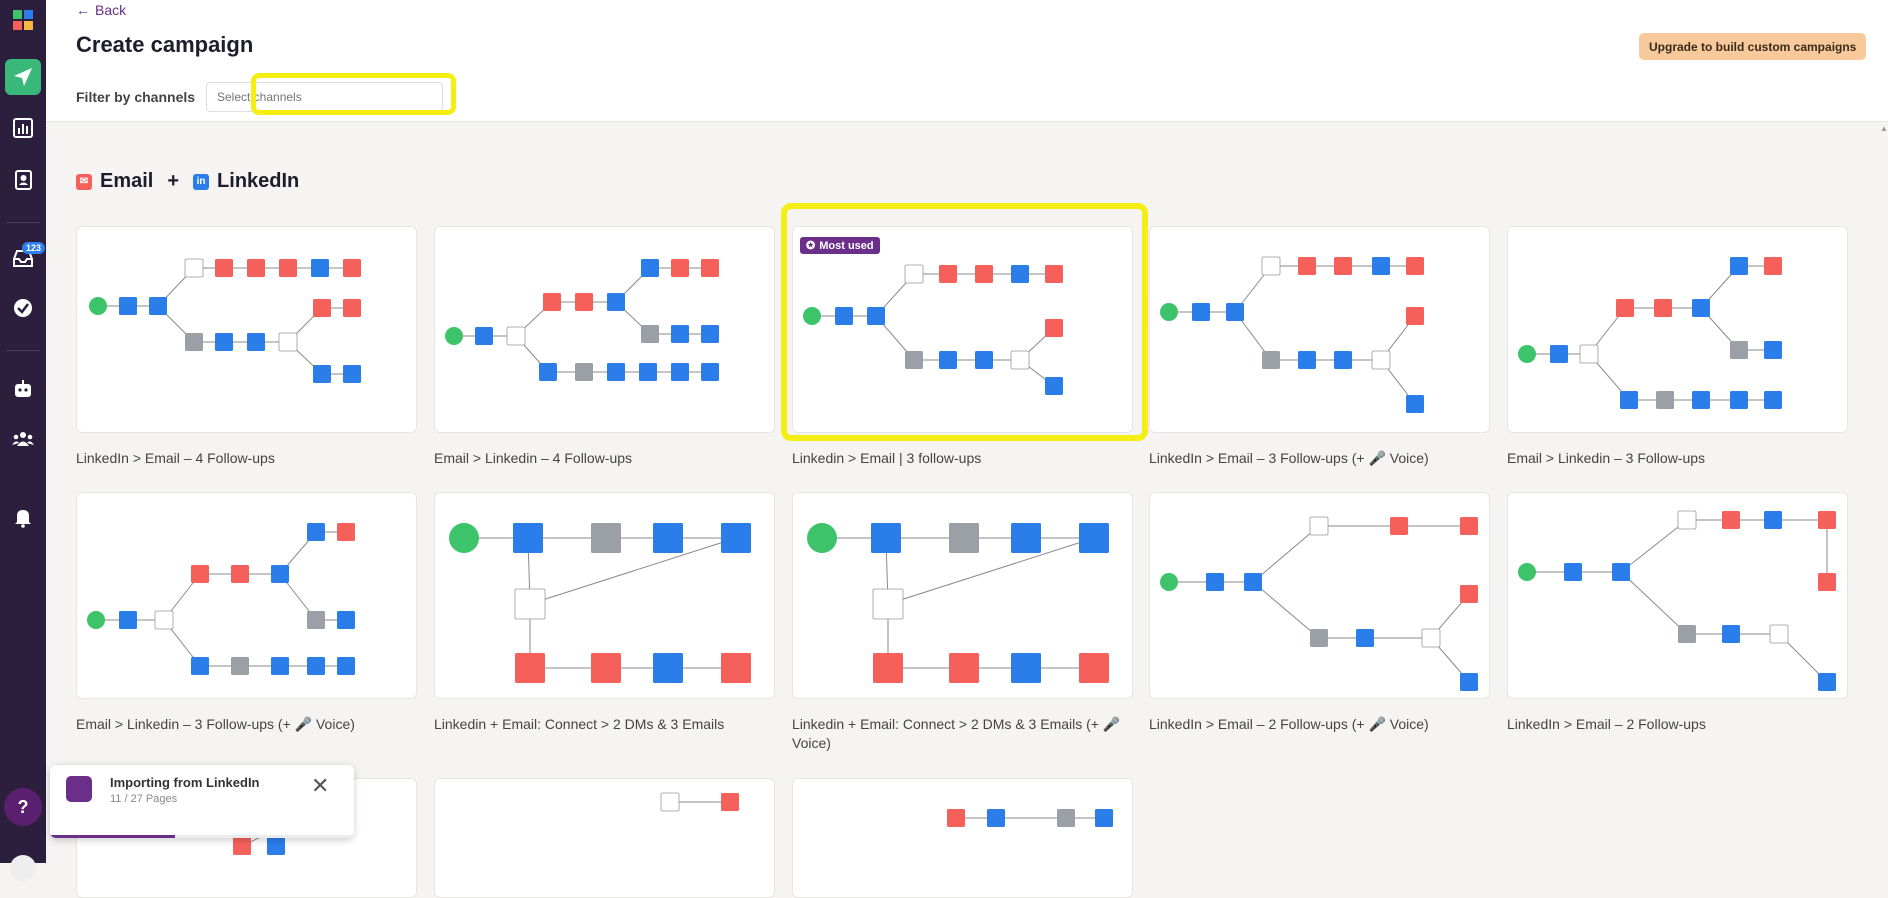  I want to click on scroll-up-icon: ▲, so click(1884, 128).